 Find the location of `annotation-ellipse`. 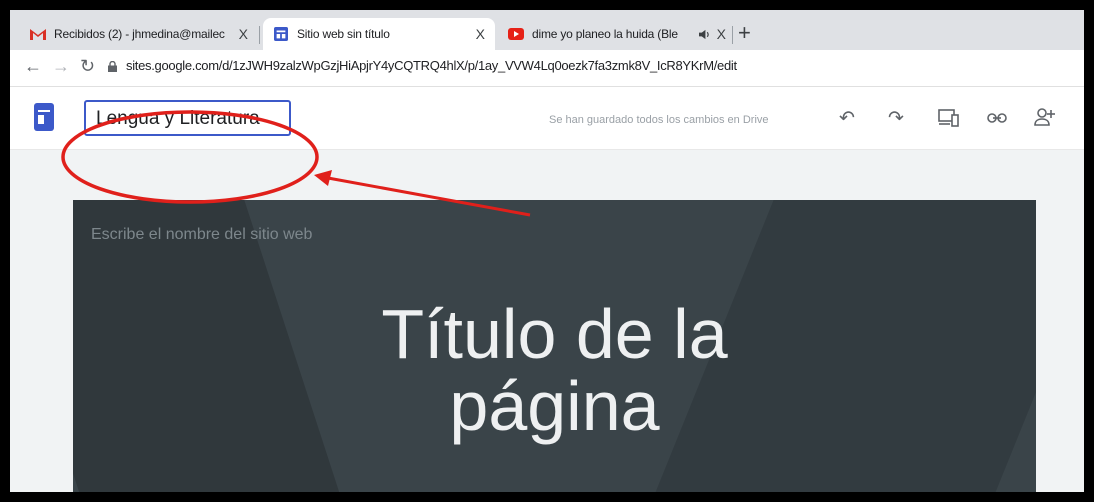

annotation-ellipse is located at coordinates (190, 157).